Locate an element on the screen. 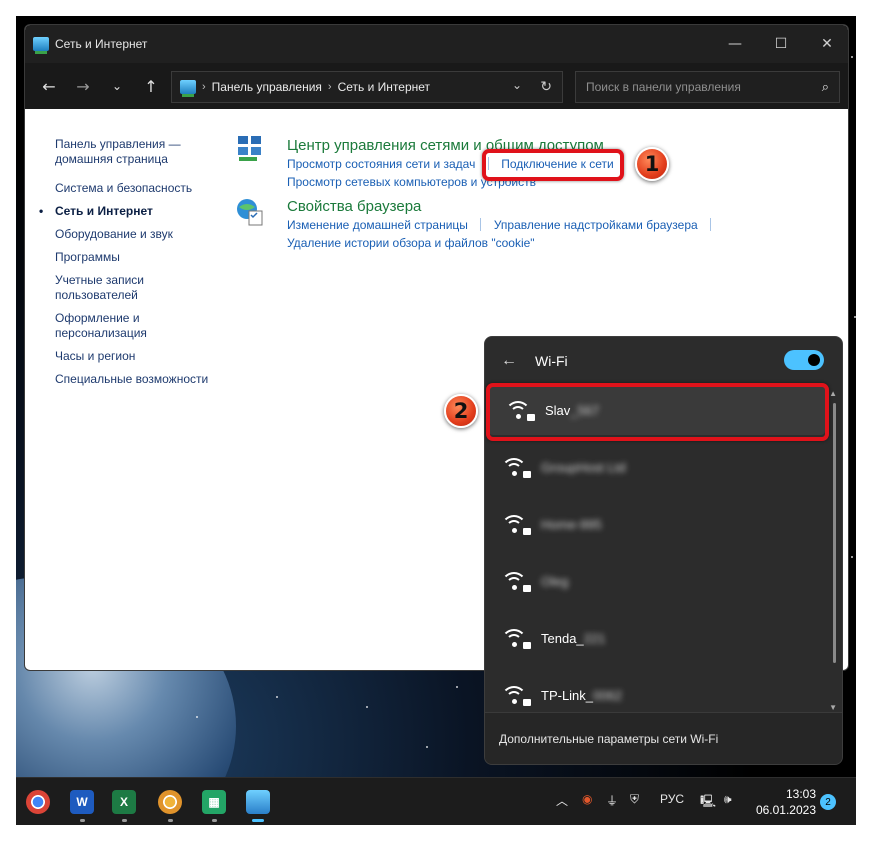  sidebar-item-accounts: Учетные записи пользователей is located at coordinates (105, 288).